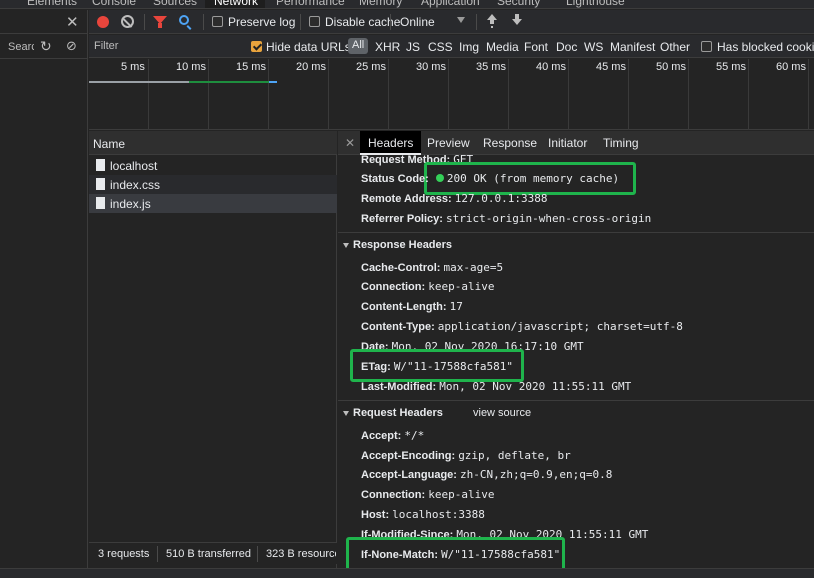 The width and height of the screenshot is (814, 578). Describe the element at coordinates (217, 21) in the screenshot. I see `preserve-log-checkbox` at that location.